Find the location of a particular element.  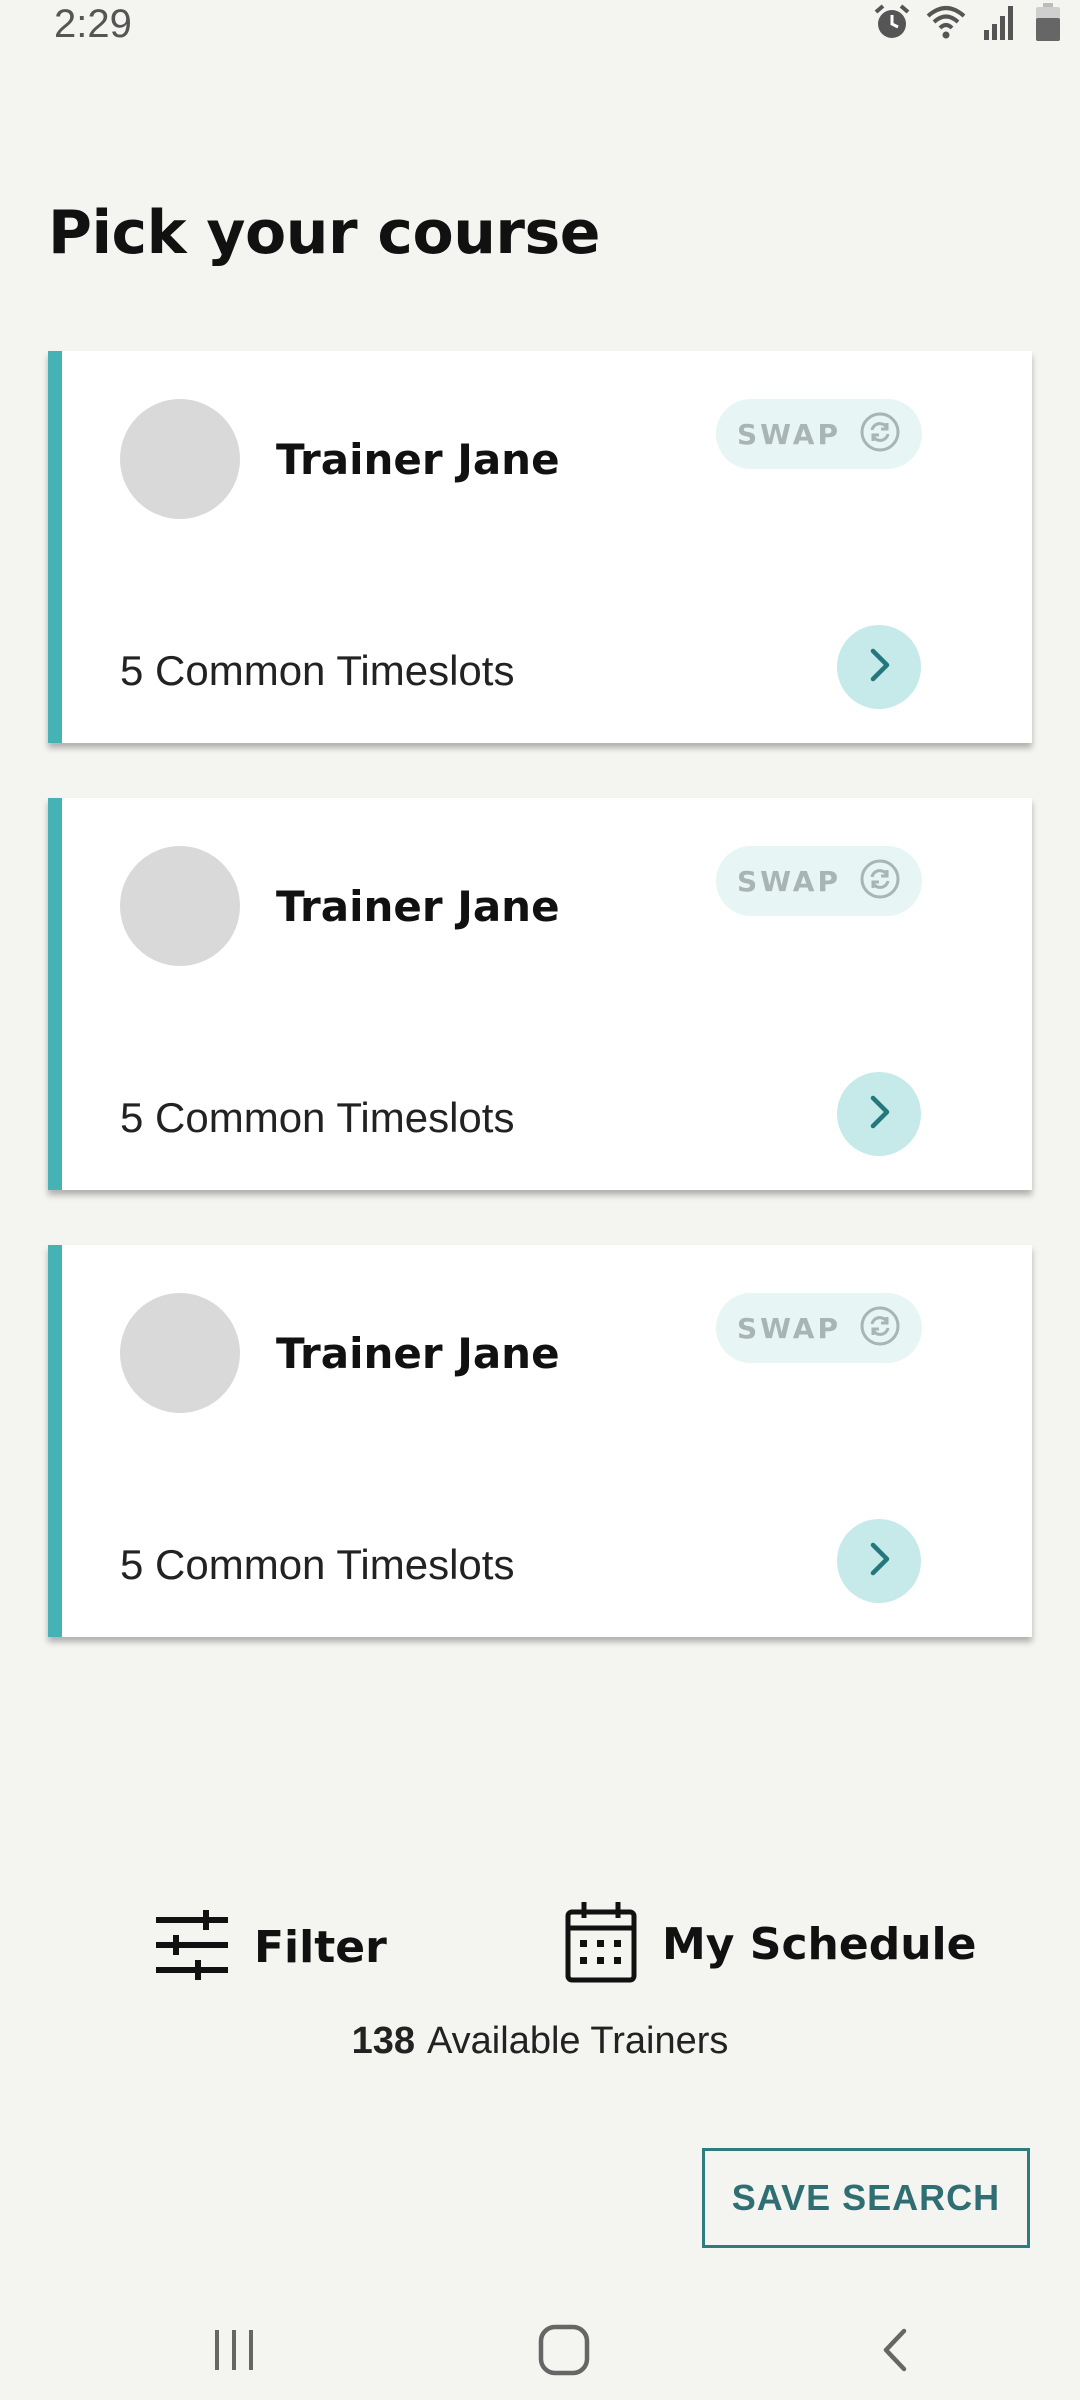

recent-apps-button is located at coordinates (234, 2352).